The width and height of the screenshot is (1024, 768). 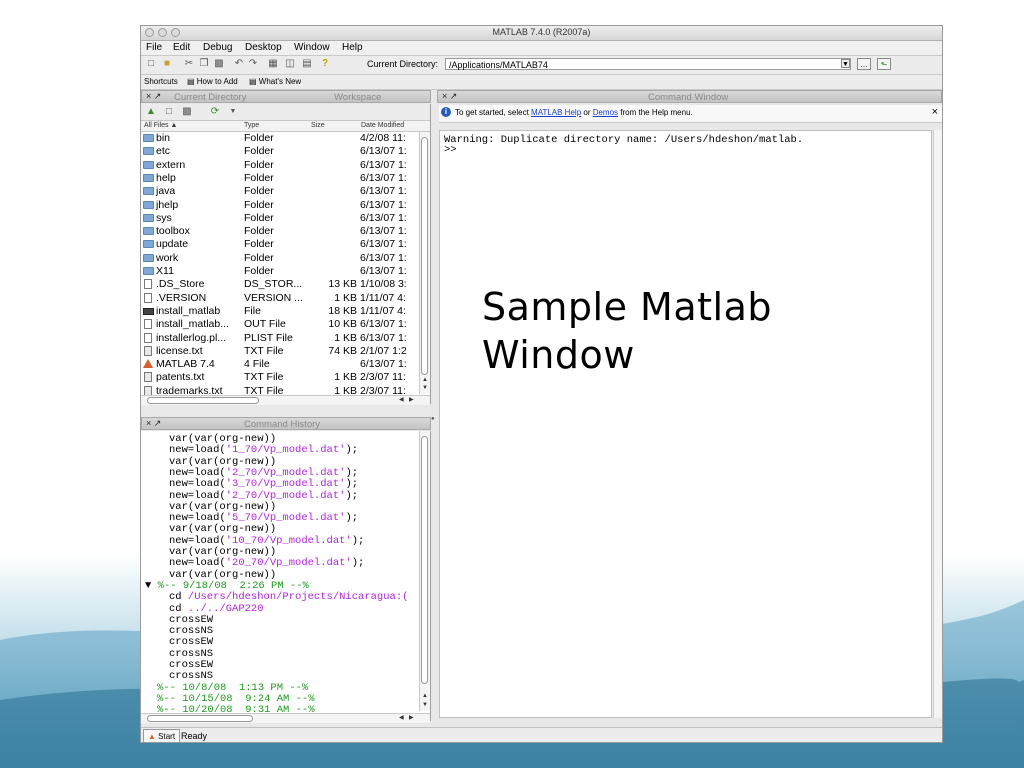 I want to click on file-row: license.txt TXT File 74 KB 2/1/07 1:2, so click(x=280, y=351).